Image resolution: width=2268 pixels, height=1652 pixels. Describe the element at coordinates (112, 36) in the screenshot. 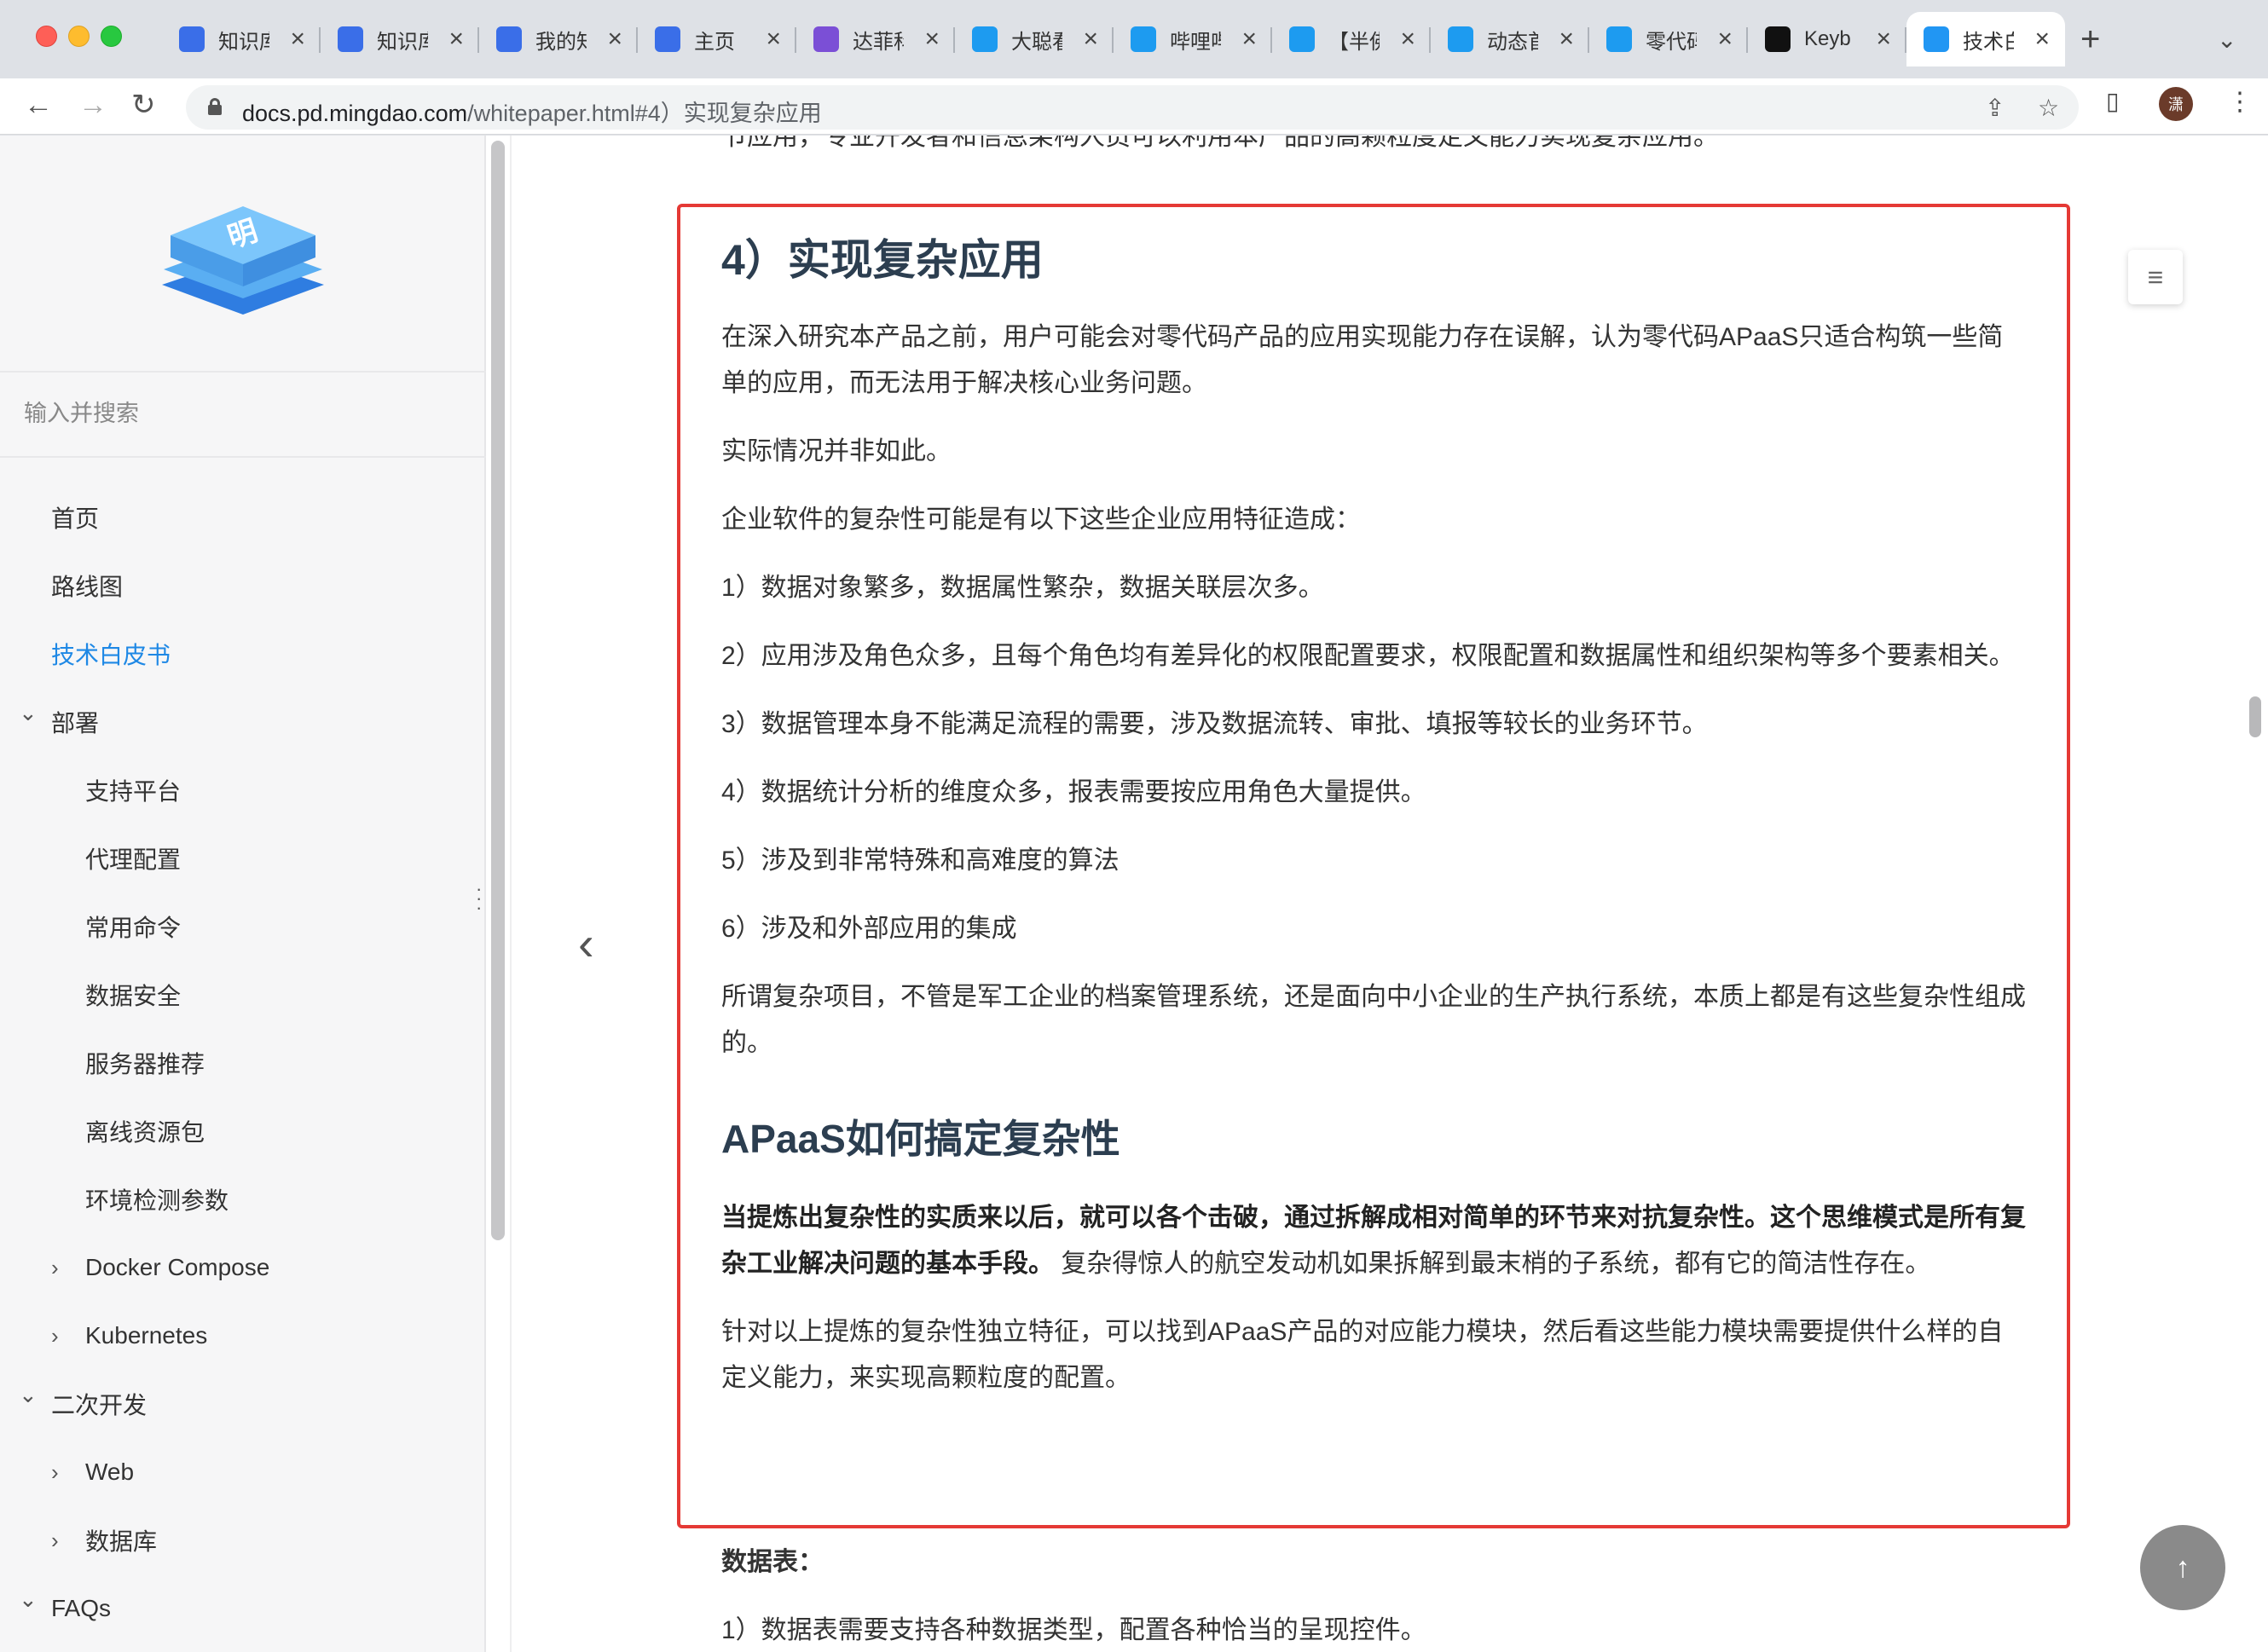

I see `maximize-window-button` at that location.